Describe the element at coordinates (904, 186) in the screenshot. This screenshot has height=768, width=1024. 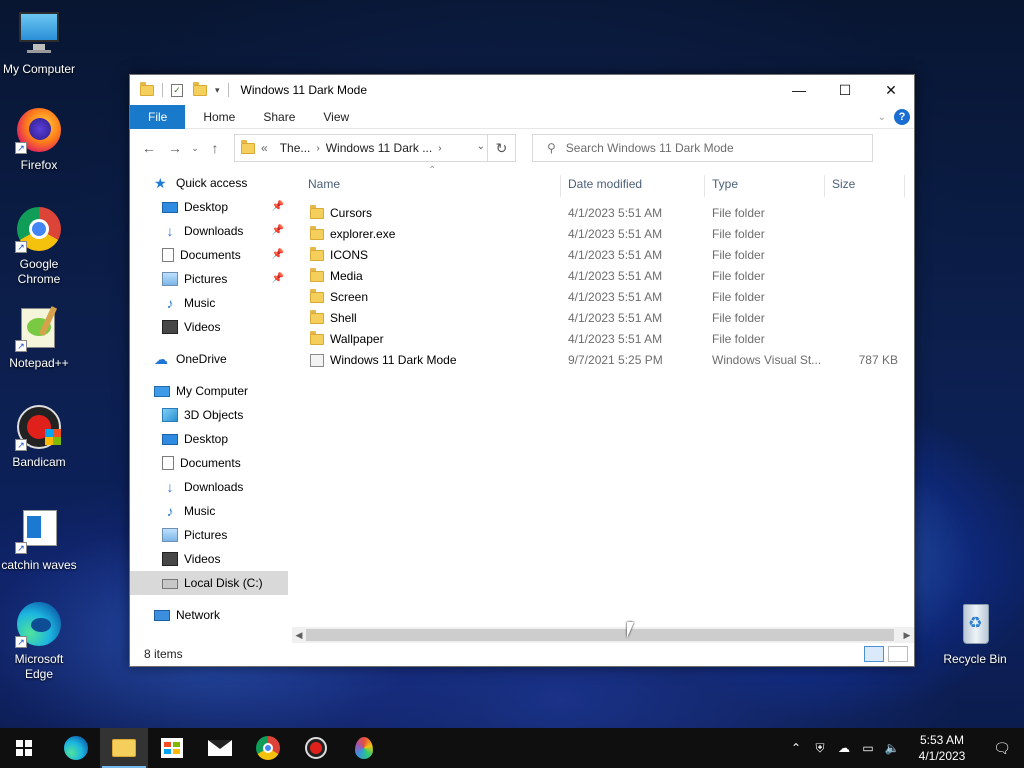
I see `column-divider` at that location.